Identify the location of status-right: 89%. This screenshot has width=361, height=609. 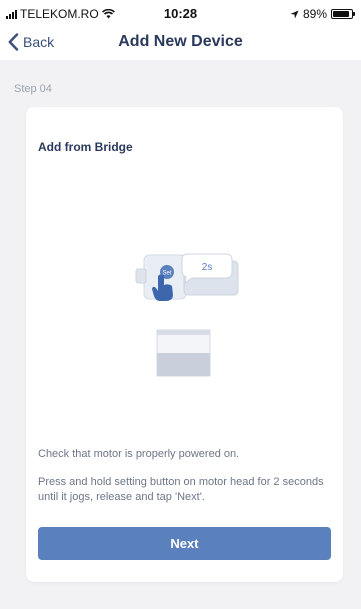
(322, 14).